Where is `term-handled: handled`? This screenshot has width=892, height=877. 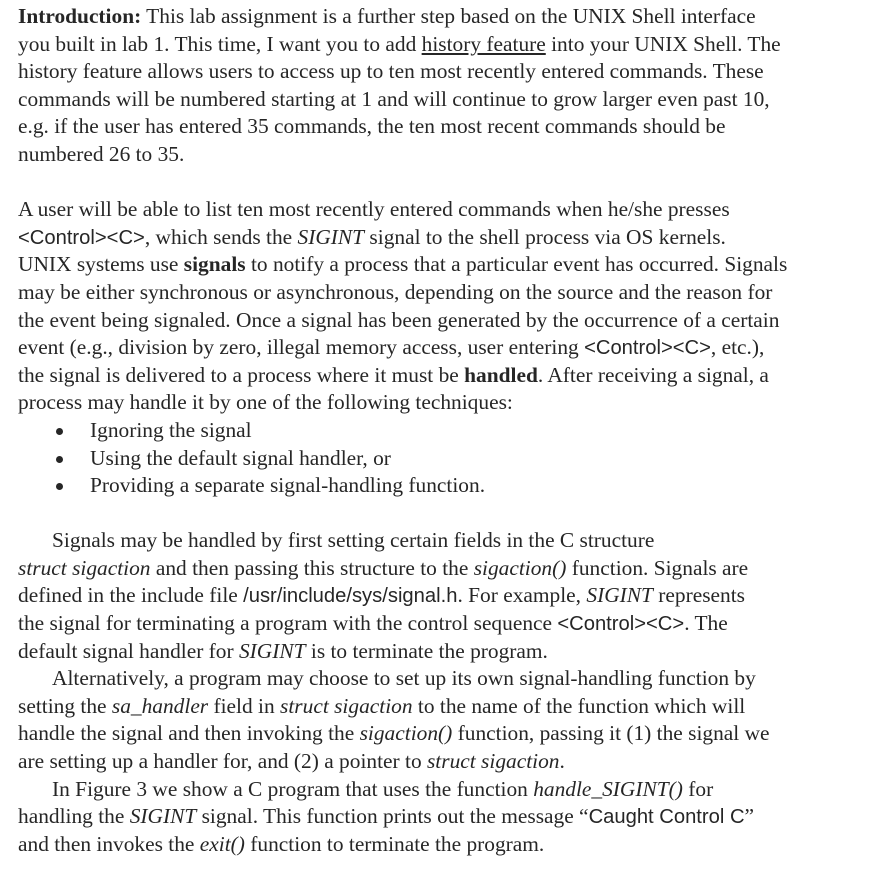
term-handled: handled is located at coordinates (501, 374).